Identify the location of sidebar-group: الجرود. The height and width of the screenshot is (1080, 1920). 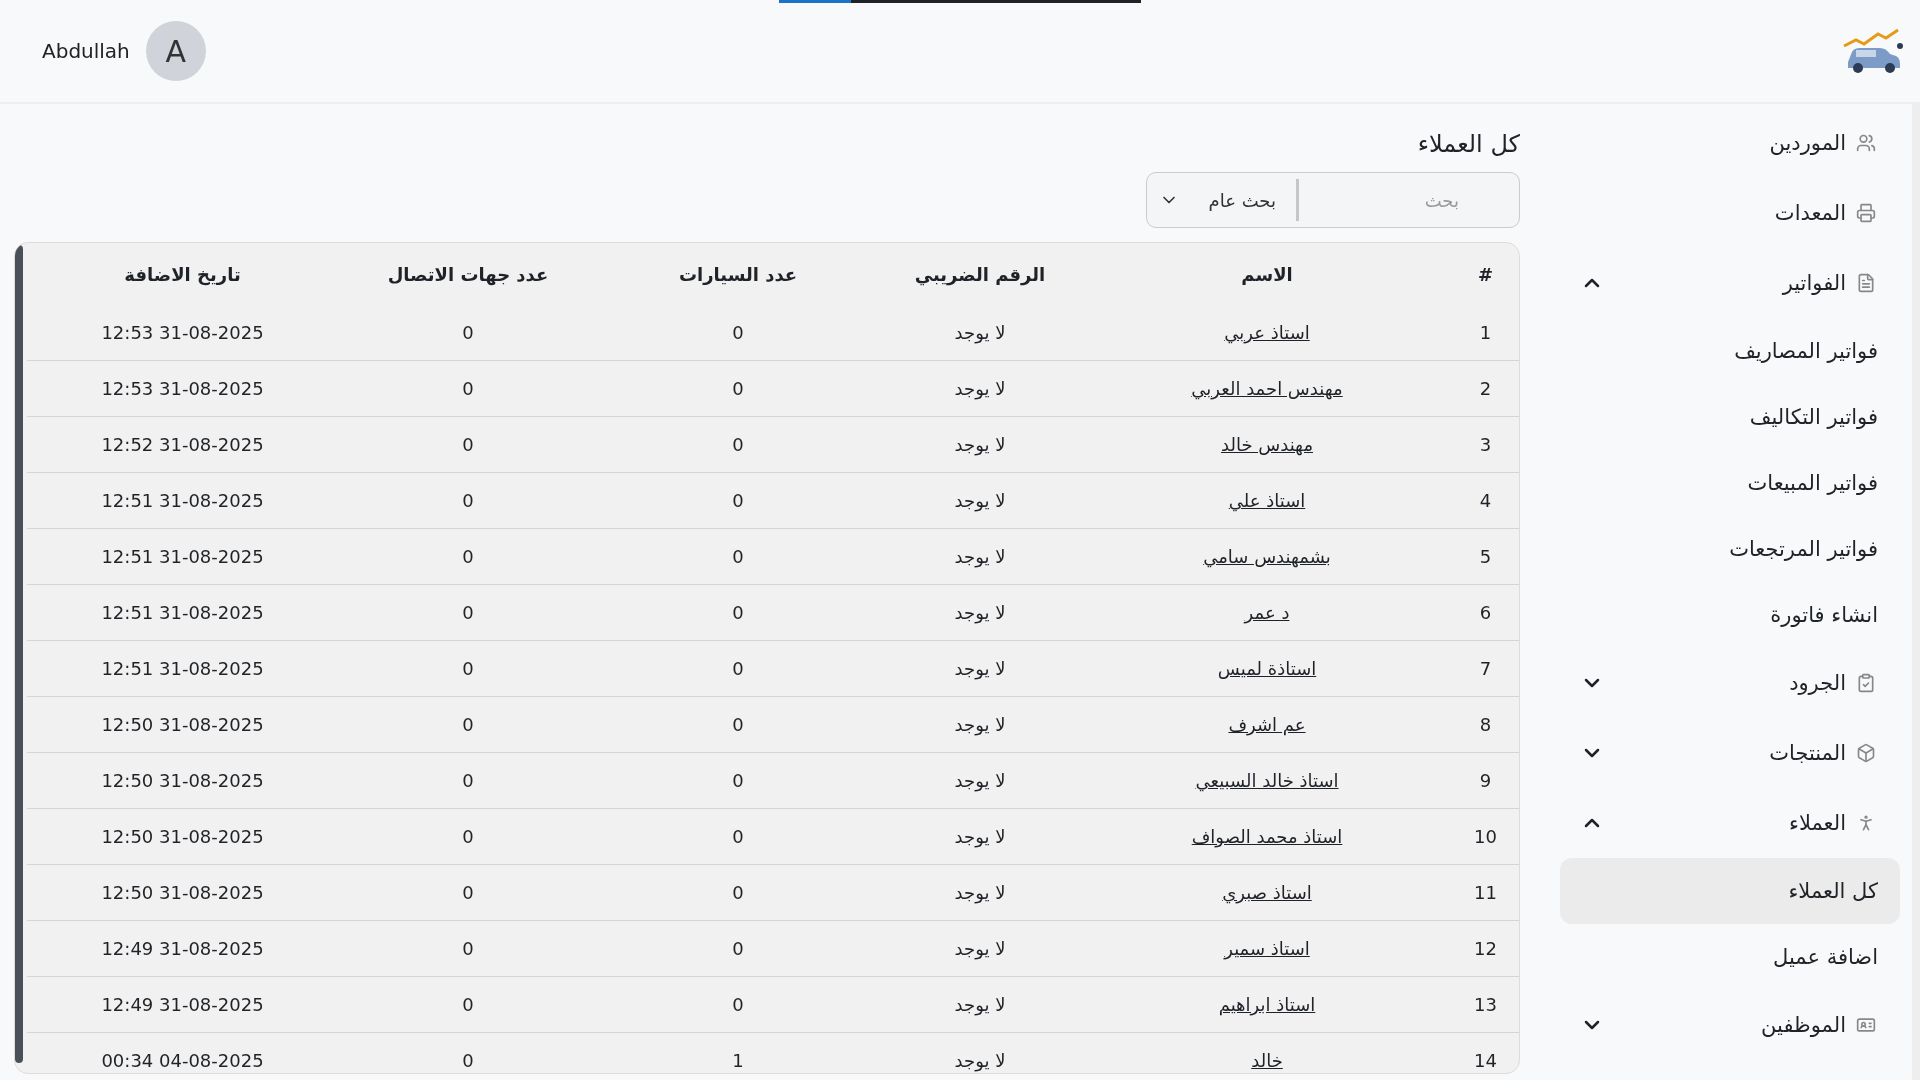
(1730, 683).